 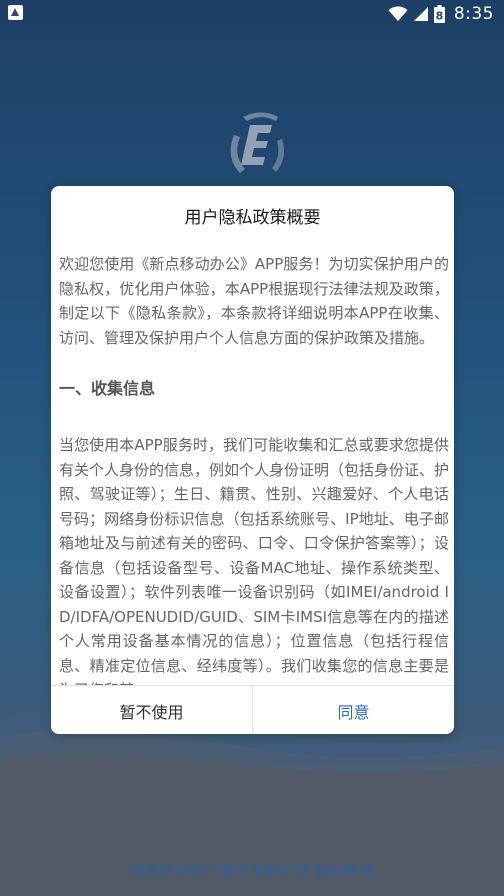 I want to click on status-bar: 8 8:35, so click(x=252, y=14).